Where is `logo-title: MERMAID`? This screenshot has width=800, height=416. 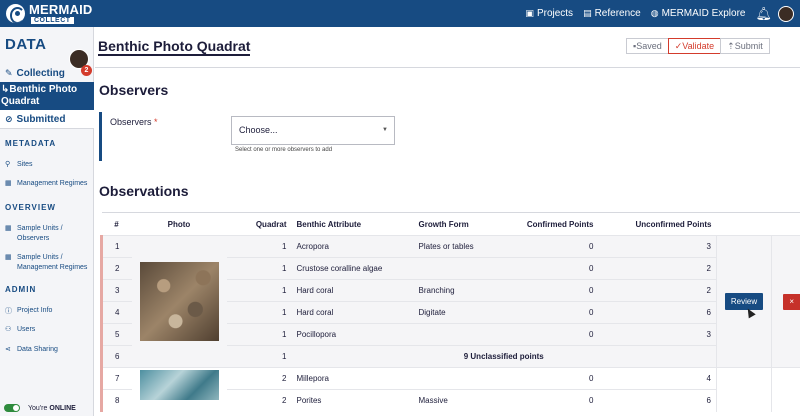 logo-title: MERMAID is located at coordinates (61, 9).